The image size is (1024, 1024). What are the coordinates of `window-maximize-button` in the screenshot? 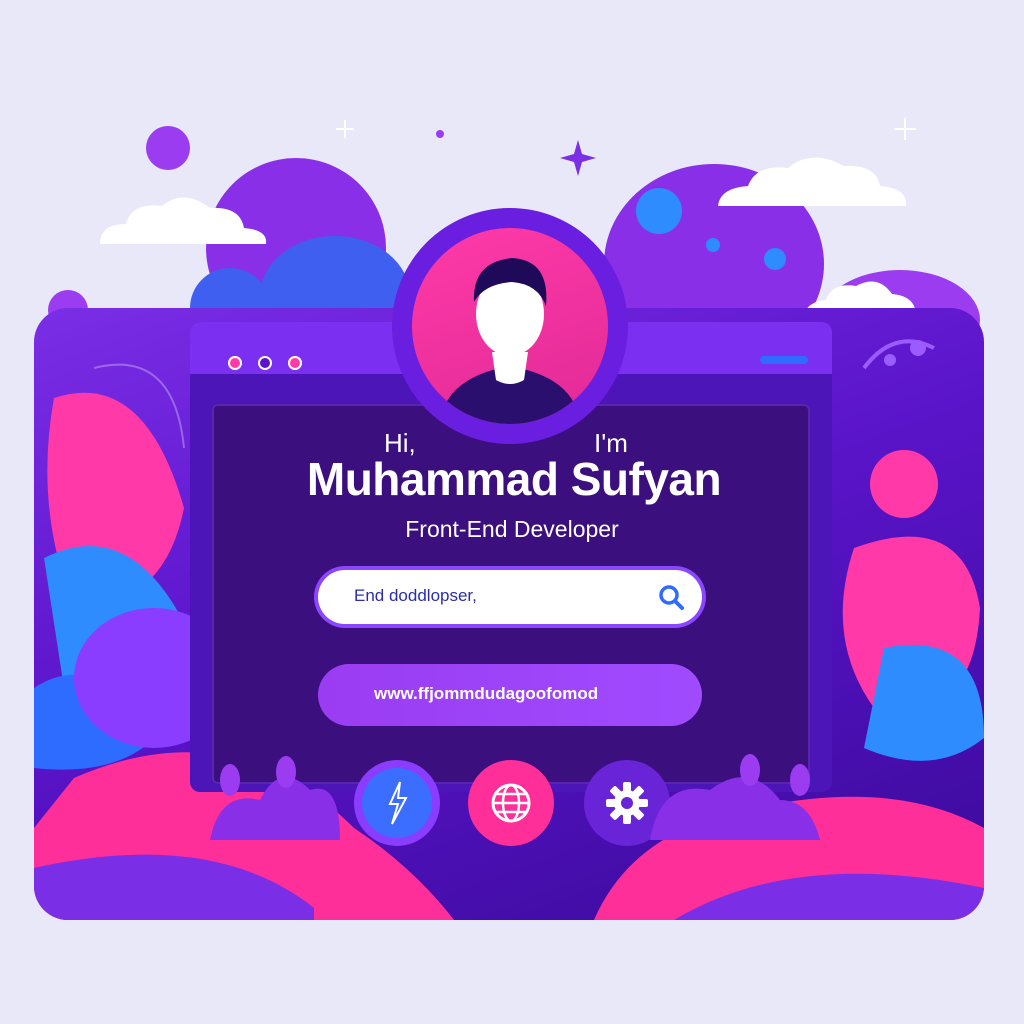 It's located at (295, 363).